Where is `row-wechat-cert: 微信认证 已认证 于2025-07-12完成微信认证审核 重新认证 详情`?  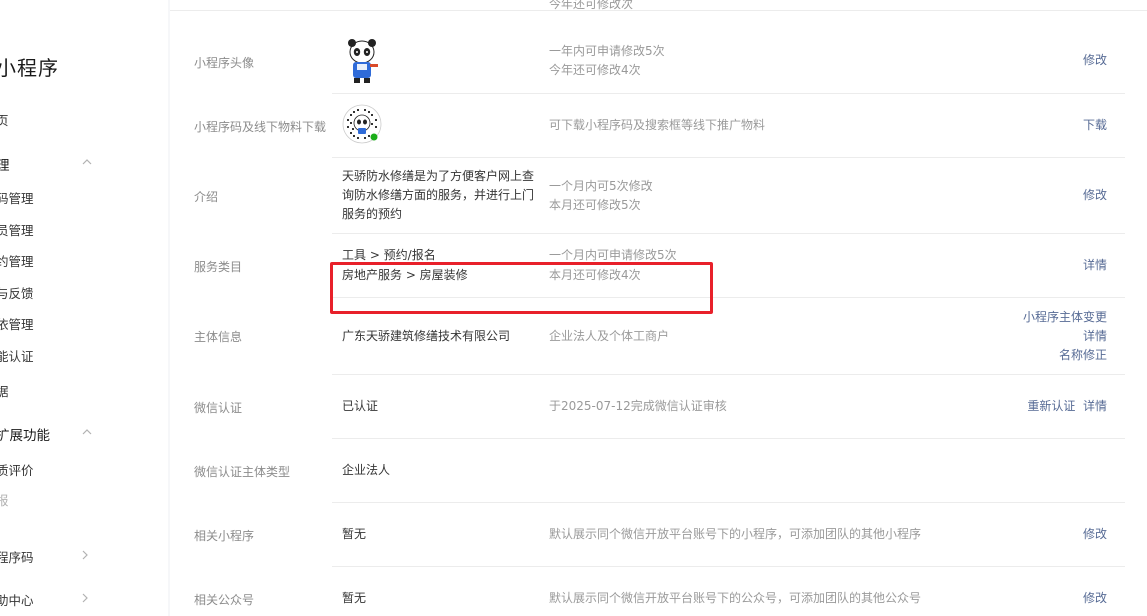 row-wechat-cert: 微信认证 已认证 于2025-07-12完成微信认证审核 重新认证 详情 is located at coordinates (647, 407).